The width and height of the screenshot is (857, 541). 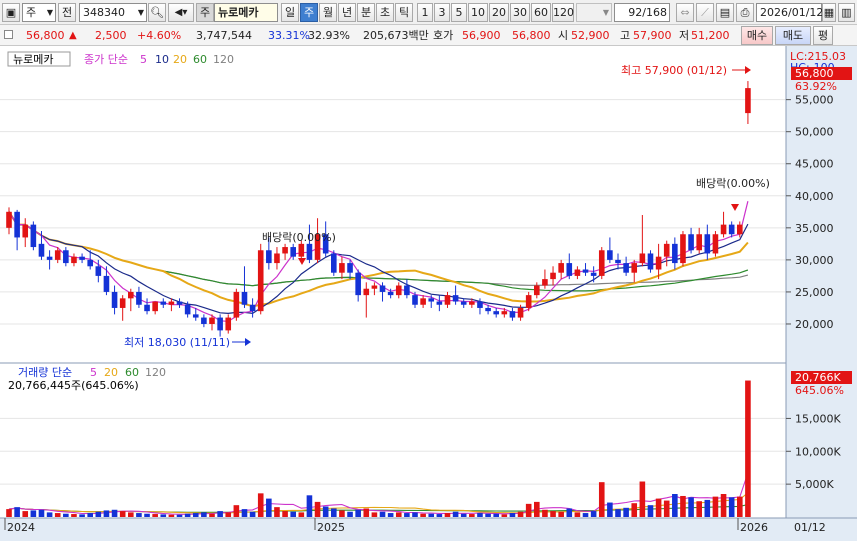 I want to click on save-icon: ▤, so click(x=725, y=12).